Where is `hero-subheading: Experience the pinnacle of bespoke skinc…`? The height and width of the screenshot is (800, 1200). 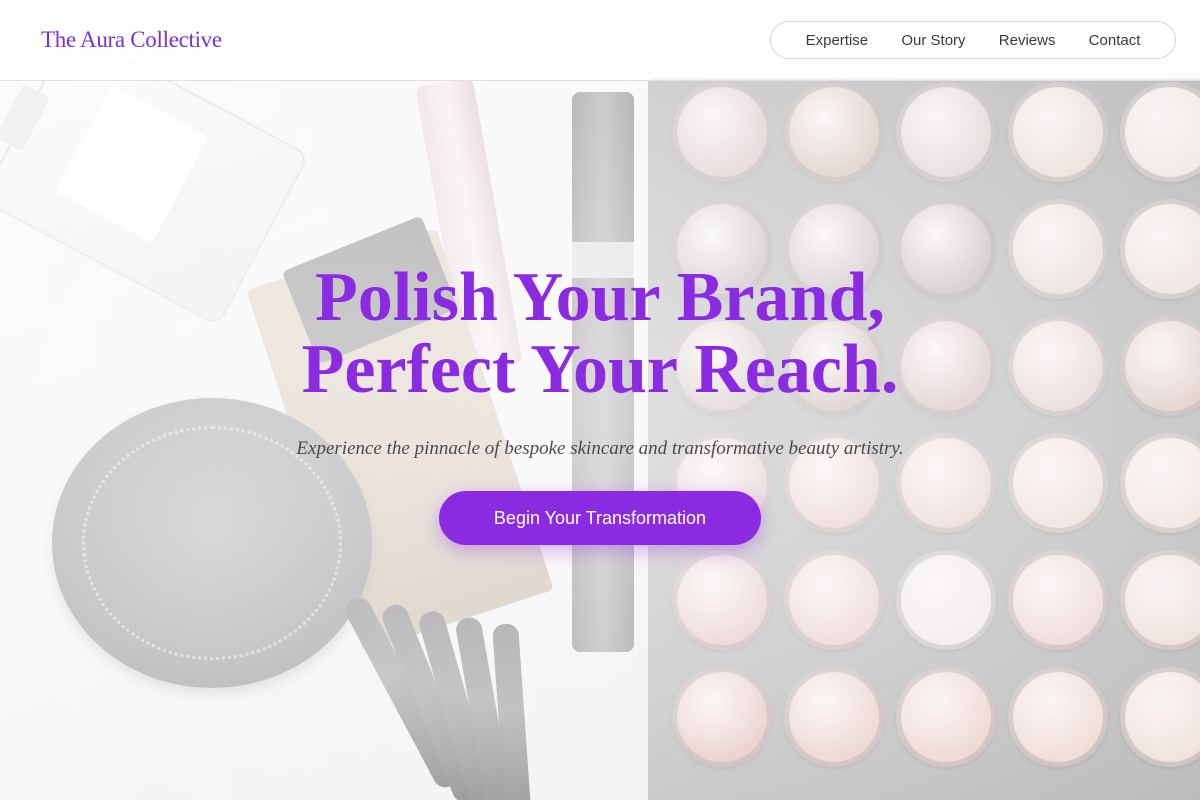 hero-subheading: Experience the pinnacle of bespoke skinc… is located at coordinates (600, 448).